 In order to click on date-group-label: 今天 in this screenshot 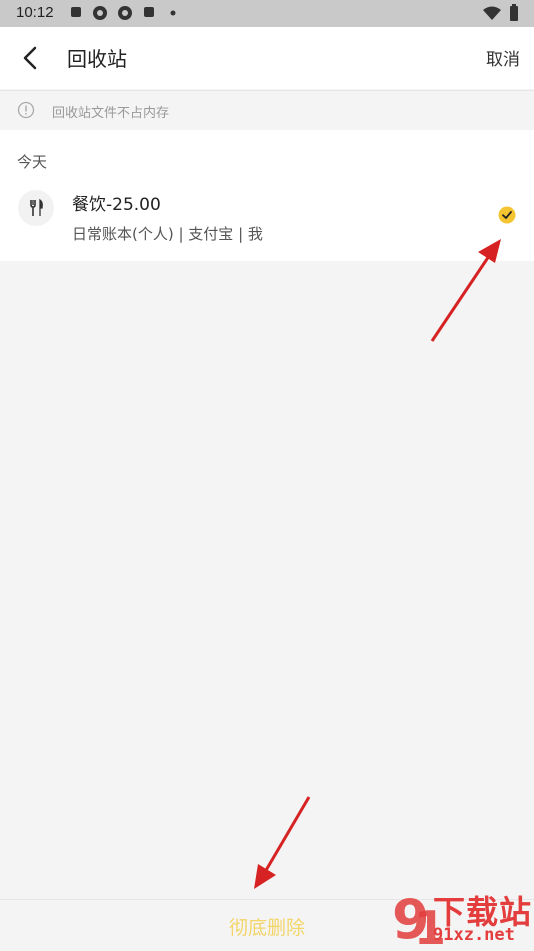, I will do `click(32, 162)`.